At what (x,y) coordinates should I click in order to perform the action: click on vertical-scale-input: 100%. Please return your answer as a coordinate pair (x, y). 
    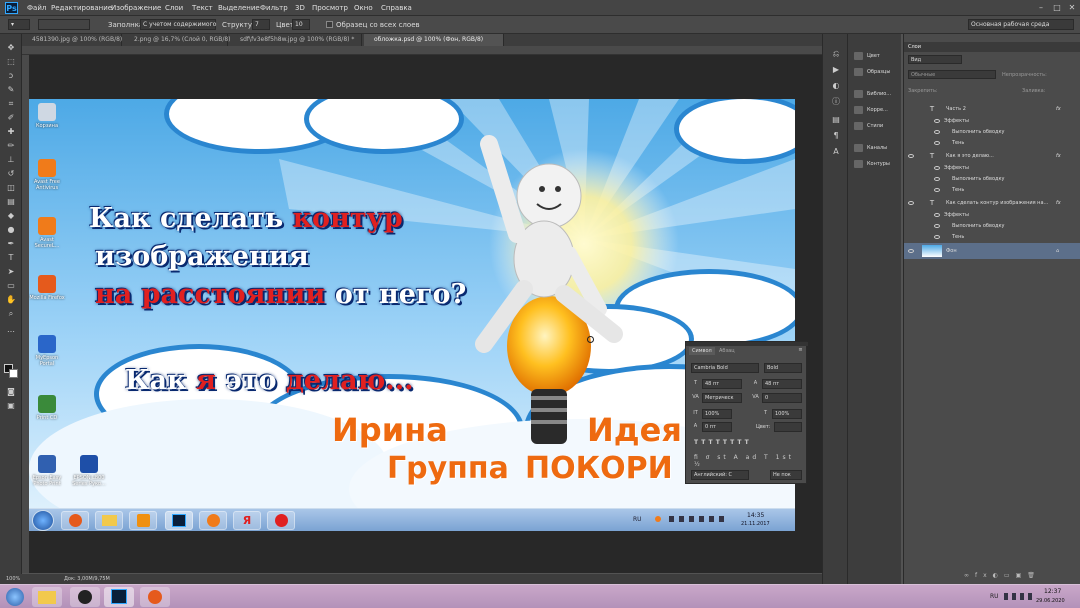
    Looking at the image, I should click on (717, 414).